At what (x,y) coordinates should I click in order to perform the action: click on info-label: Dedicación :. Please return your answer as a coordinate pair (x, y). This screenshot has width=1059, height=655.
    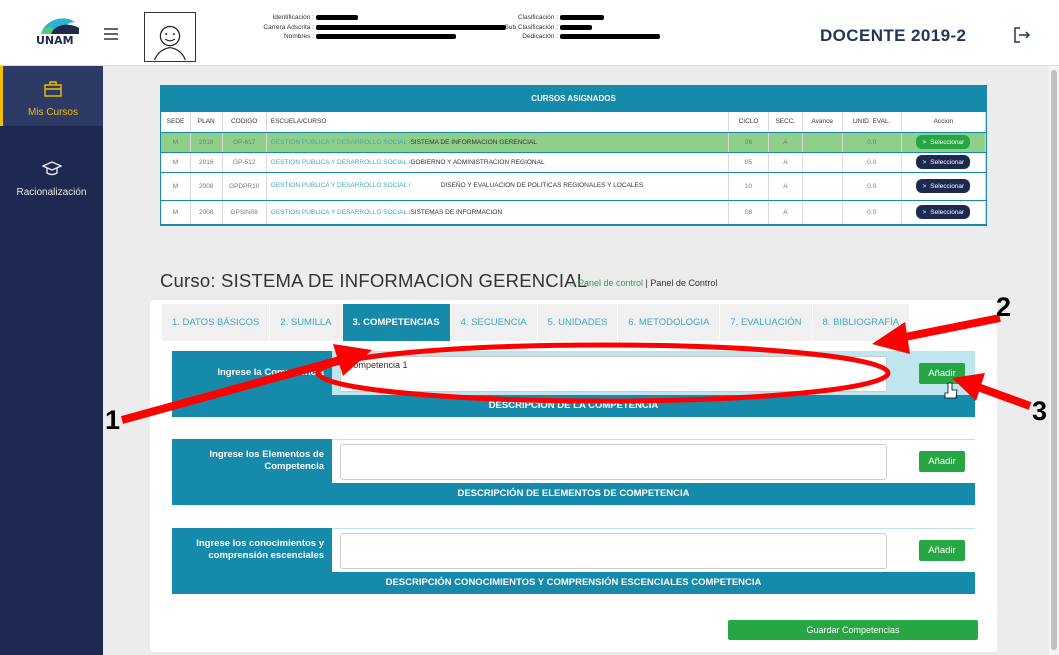
    Looking at the image, I should click on (540, 36).